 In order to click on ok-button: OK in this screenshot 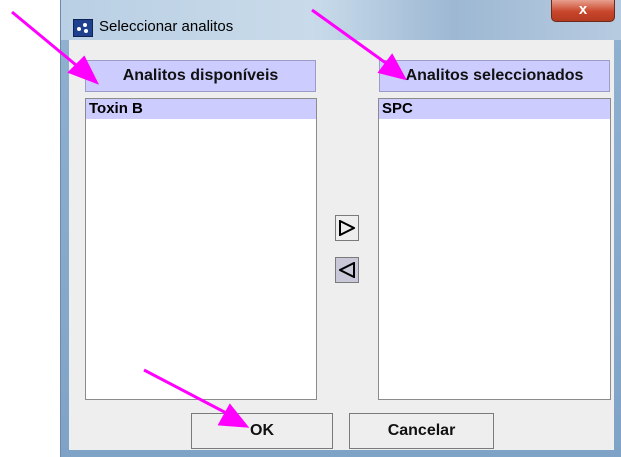, I will do `click(262, 431)`.